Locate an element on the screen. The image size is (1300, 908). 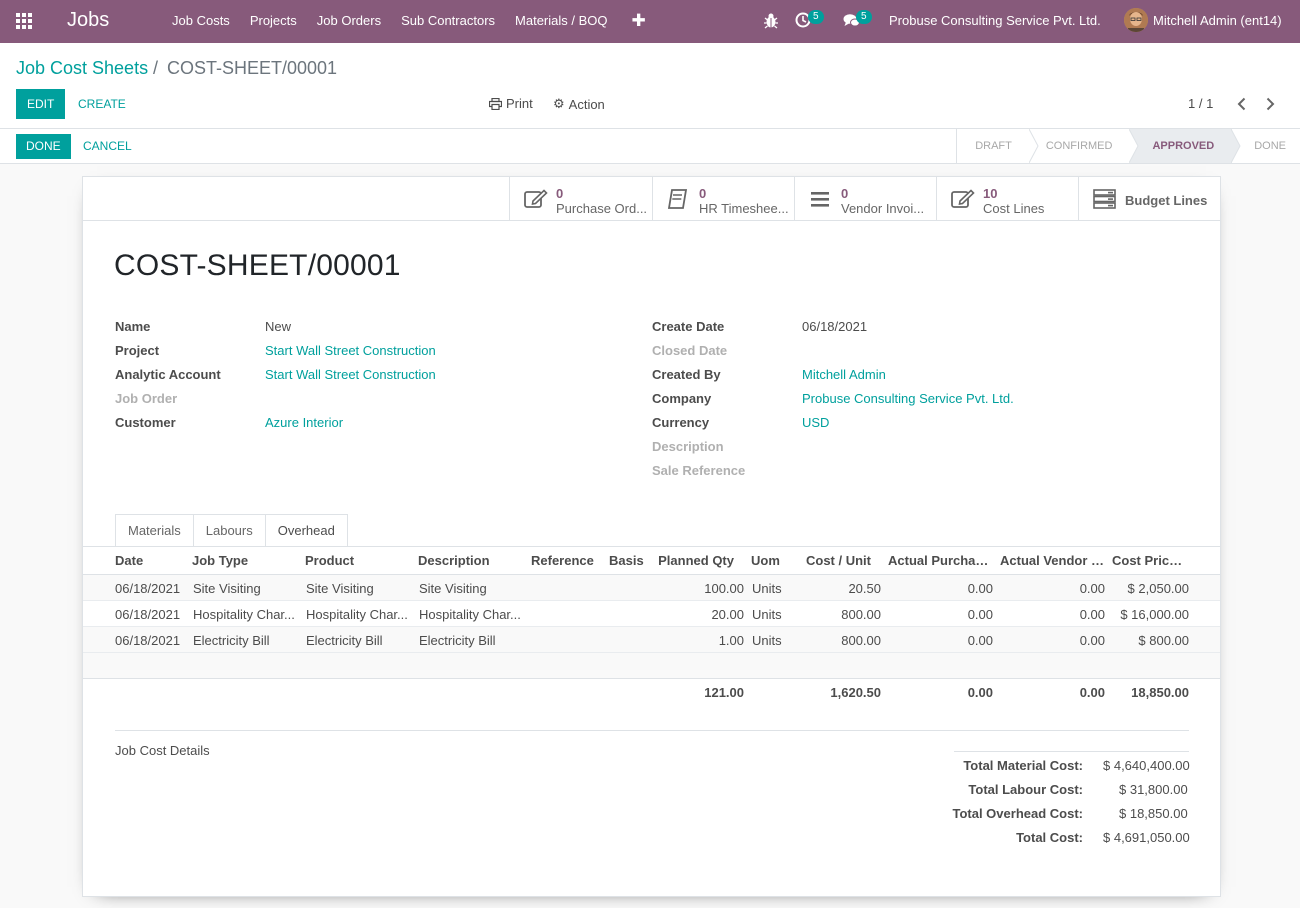
cost-lines-button: 10 Cost Lines is located at coordinates (1007, 198).